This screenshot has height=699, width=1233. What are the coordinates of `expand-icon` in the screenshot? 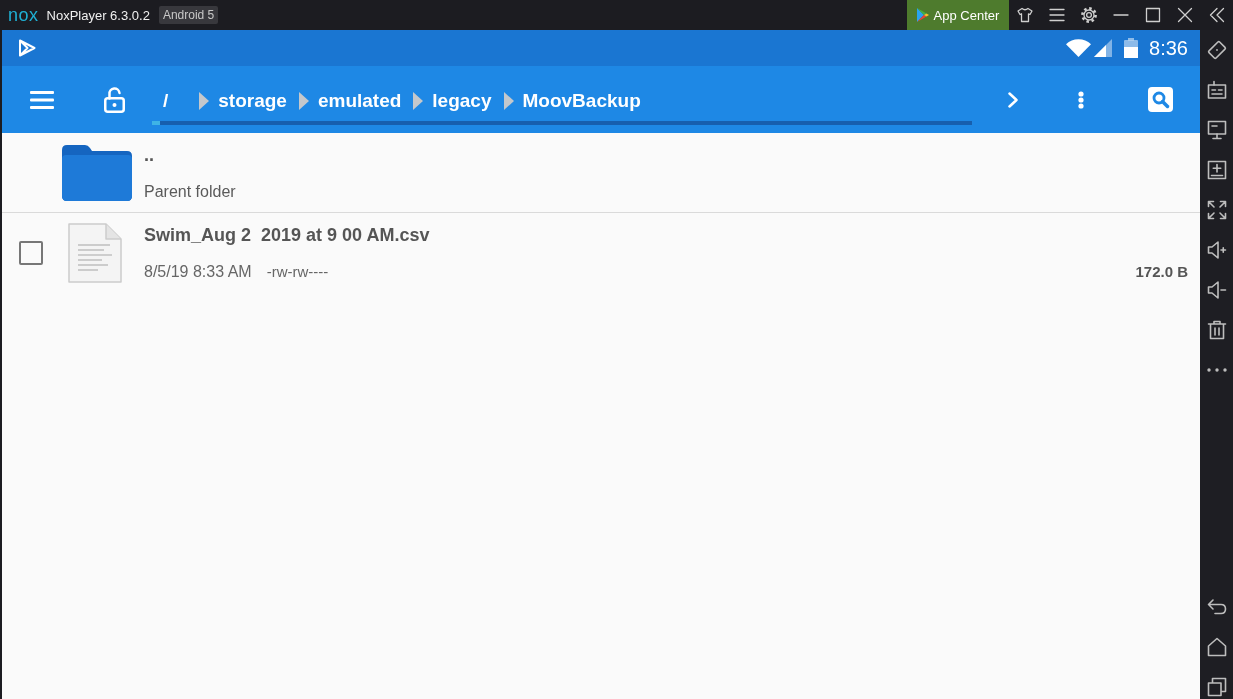 It's located at (1217, 210).